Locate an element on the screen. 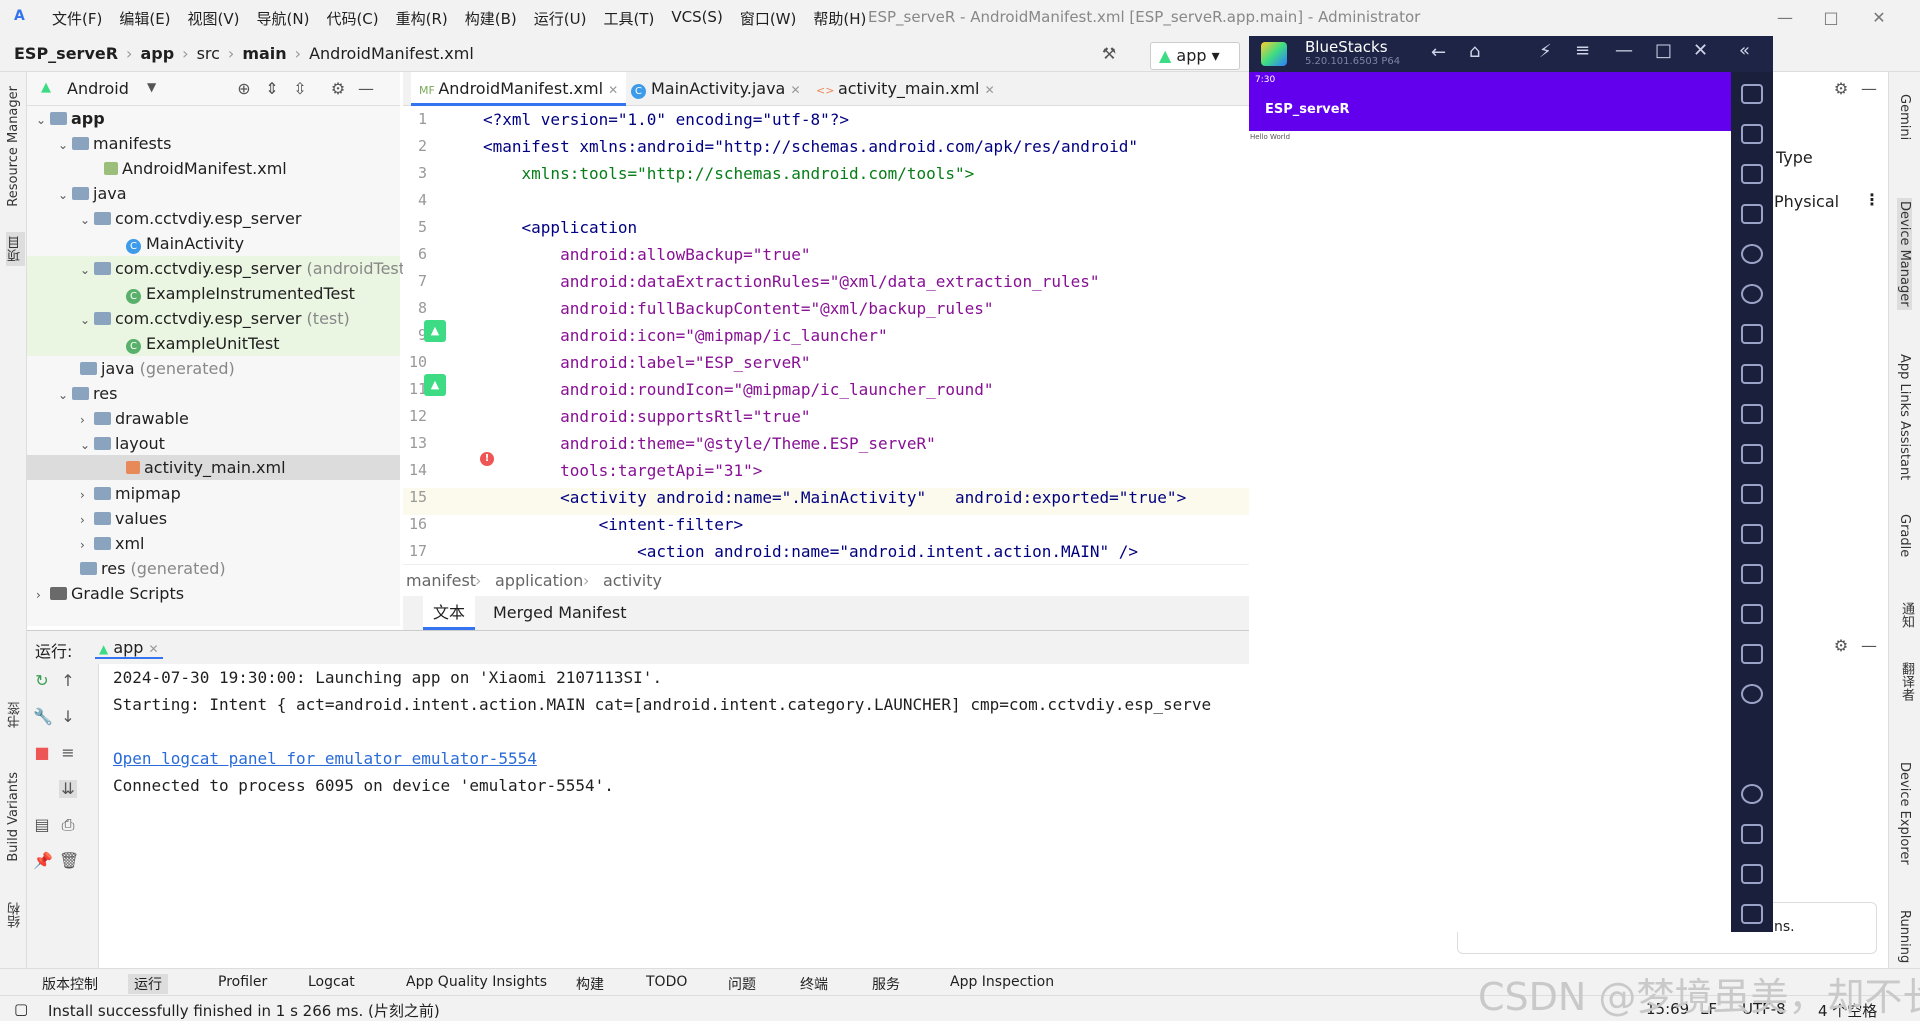 Image resolution: width=1920 pixels, height=1021 pixels. xml-crumb-manifest: manifest is located at coordinates (441, 580).